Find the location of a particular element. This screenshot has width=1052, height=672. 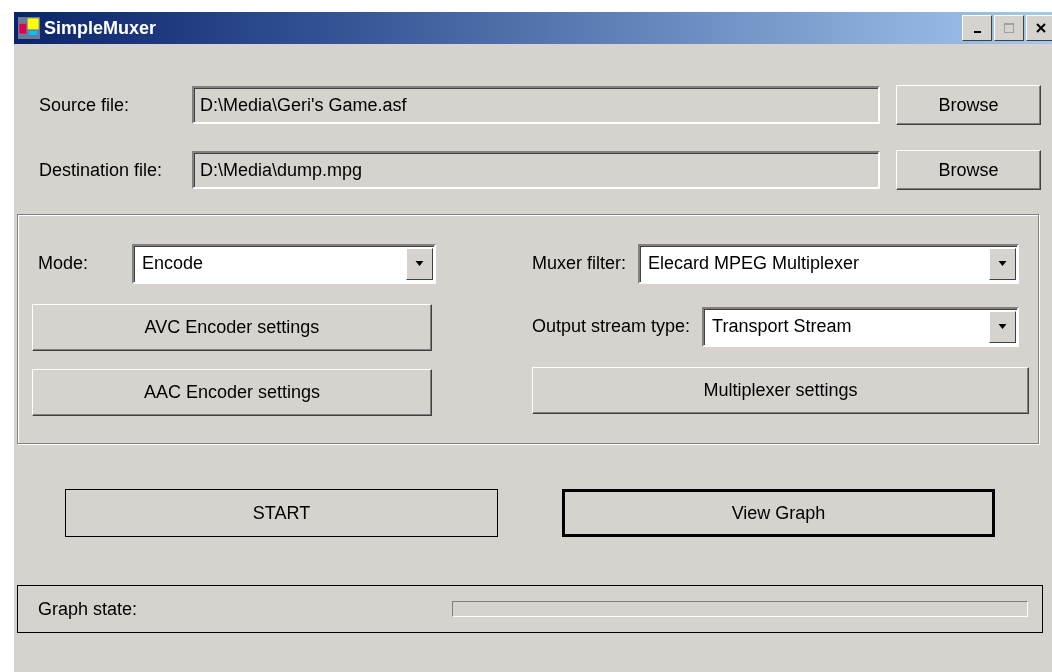

start-button: START is located at coordinates (281, 513).